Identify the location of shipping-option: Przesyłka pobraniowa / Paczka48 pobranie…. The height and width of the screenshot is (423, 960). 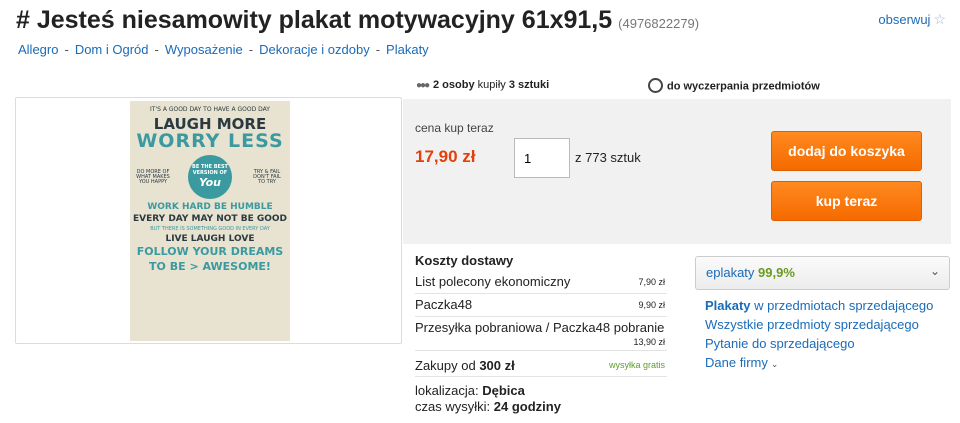
(541, 334).